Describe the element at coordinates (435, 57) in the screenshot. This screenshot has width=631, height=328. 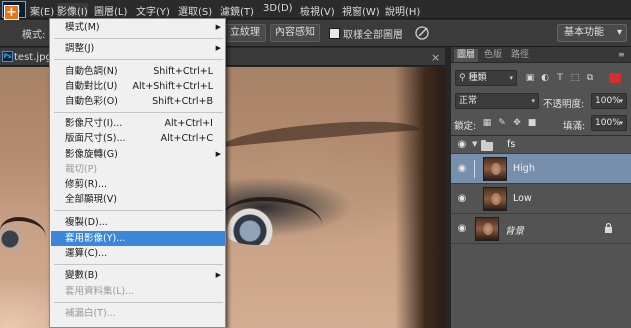
I see `close-icon: ×` at that location.